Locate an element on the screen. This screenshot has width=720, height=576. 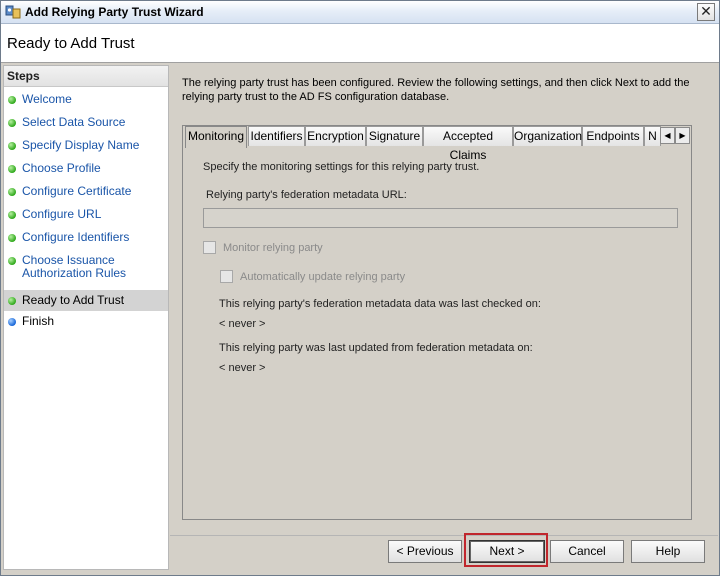
tab-scroll-left-button: ◀ is located at coordinates (667, 135).